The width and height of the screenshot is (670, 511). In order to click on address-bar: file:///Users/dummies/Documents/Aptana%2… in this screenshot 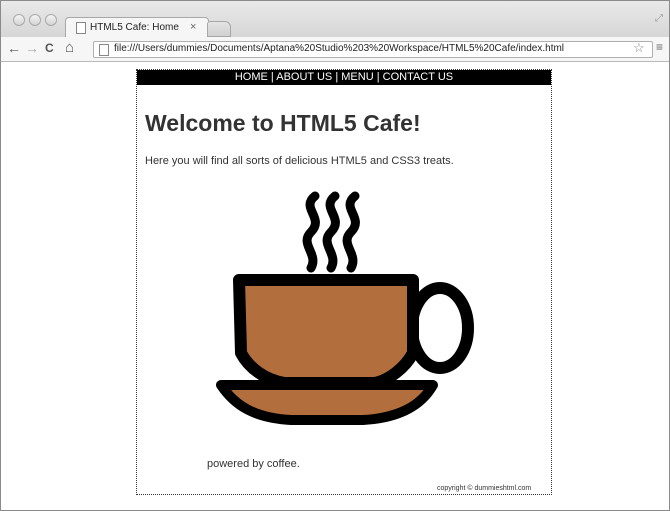, I will do `click(373, 49)`.